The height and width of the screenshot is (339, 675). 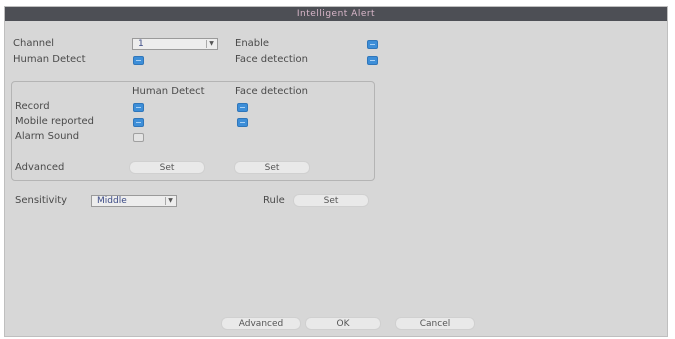 What do you see at coordinates (168, 91) in the screenshot?
I see `column-header-human-detect: Human Detect` at bounding box center [168, 91].